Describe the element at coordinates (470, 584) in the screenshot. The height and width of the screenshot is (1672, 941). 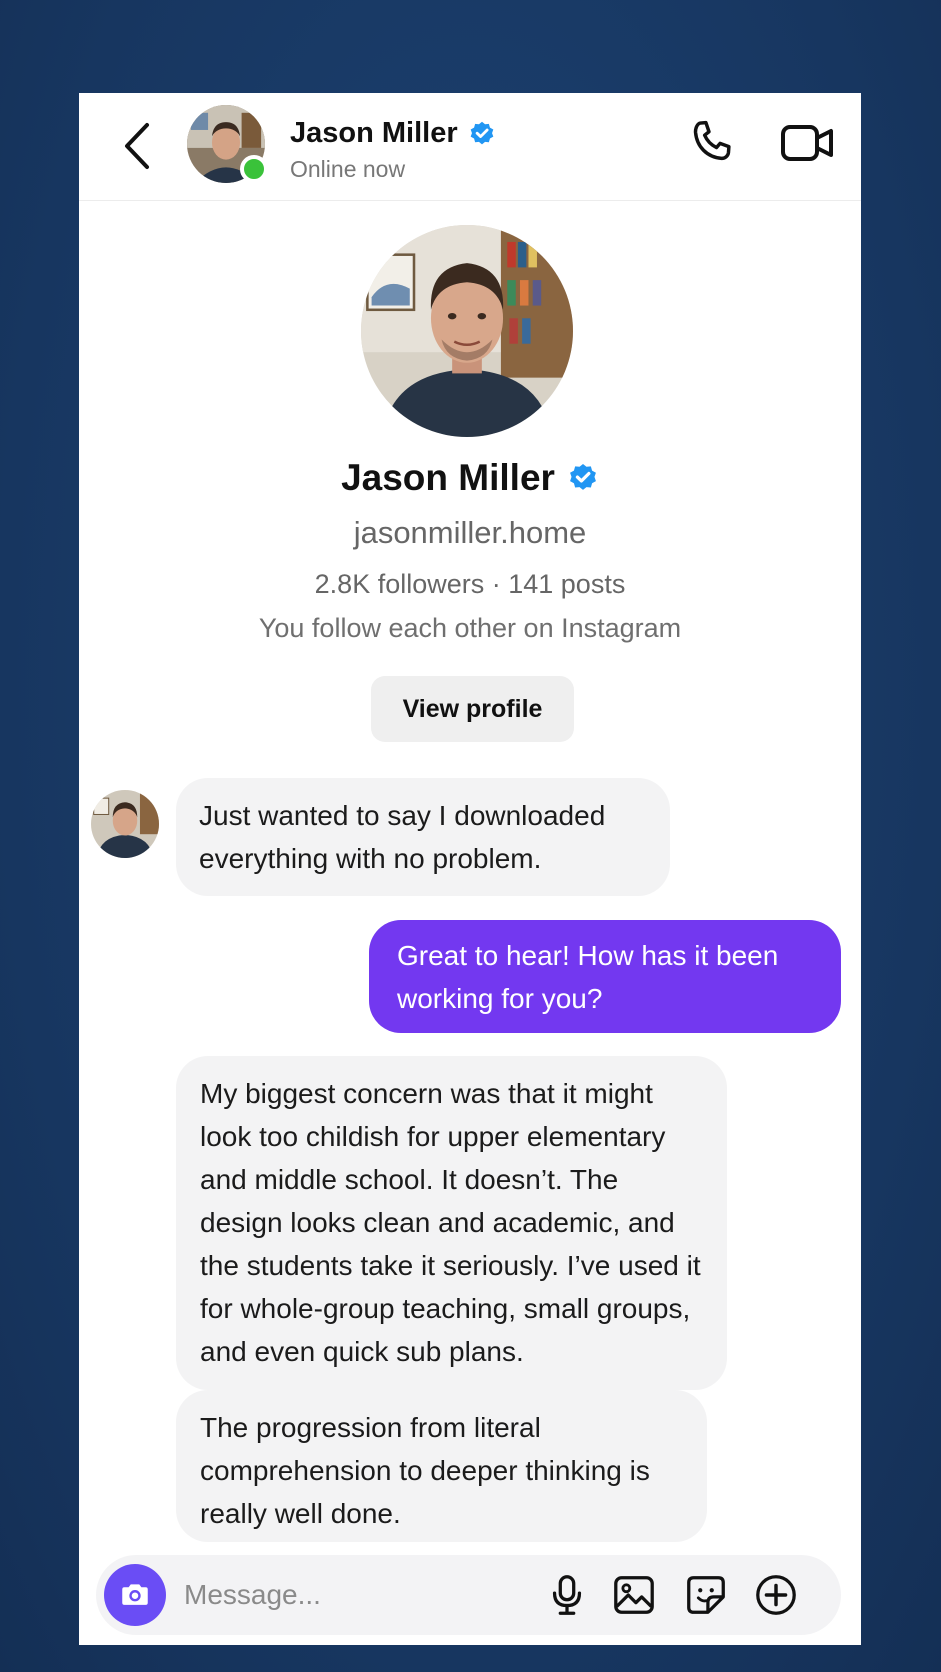
I see `profile-stats: 2.8K followers · 141 posts` at that location.